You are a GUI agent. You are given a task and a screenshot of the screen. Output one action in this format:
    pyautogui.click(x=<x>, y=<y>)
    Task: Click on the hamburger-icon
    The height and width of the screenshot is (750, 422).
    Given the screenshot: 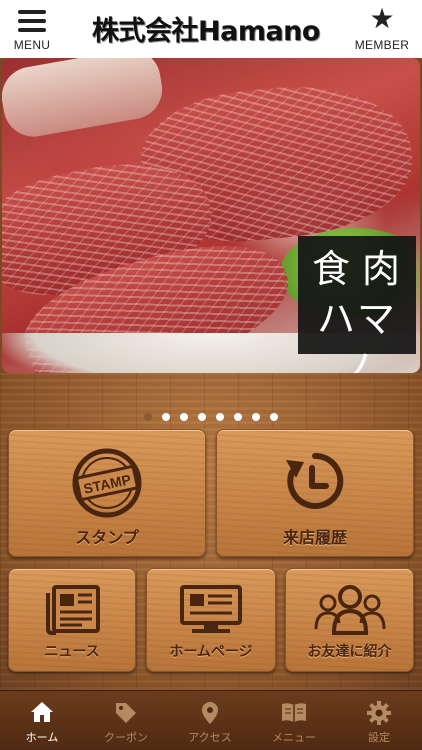 What is the action you would take?
    pyautogui.click(x=32, y=23)
    